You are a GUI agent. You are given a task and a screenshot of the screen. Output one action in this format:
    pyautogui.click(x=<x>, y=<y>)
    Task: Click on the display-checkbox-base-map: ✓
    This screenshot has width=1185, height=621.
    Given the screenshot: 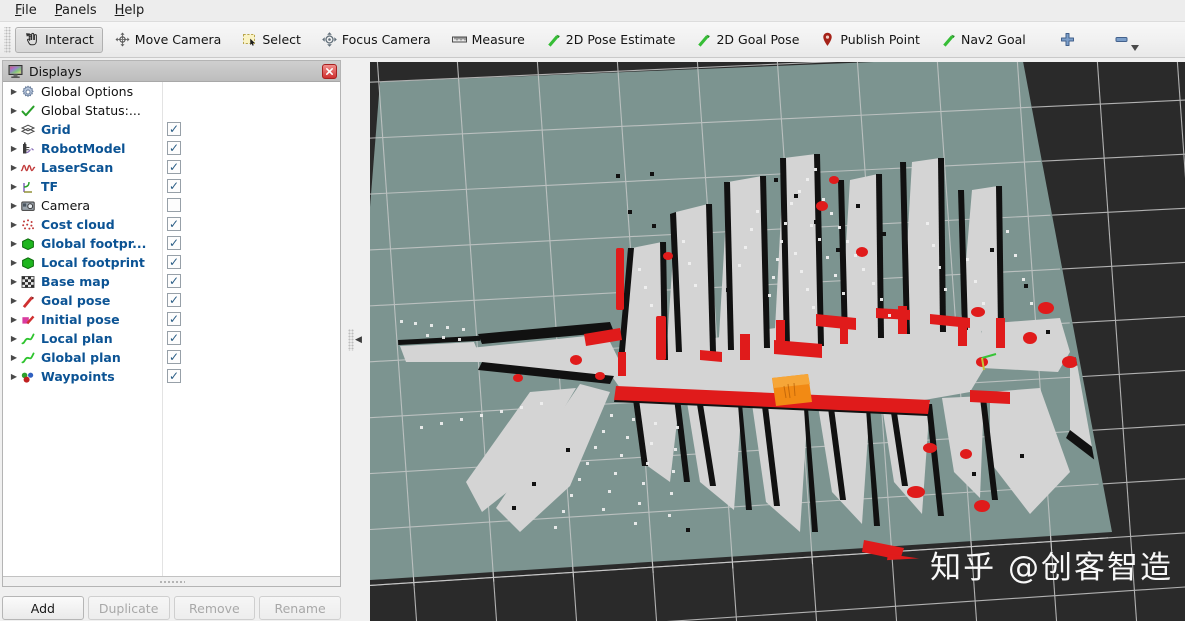 What is the action you would take?
    pyautogui.click(x=174, y=281)
    